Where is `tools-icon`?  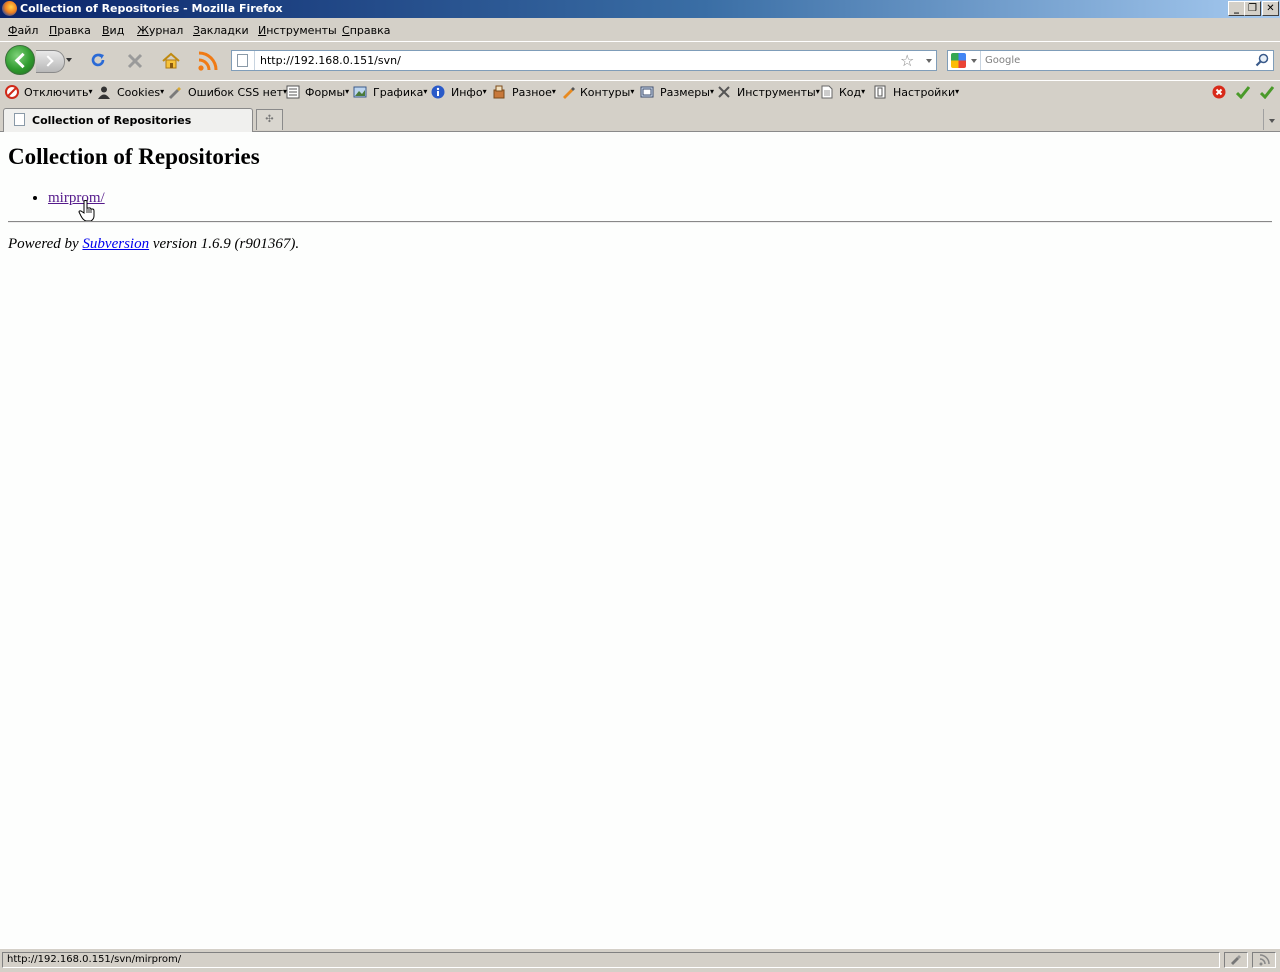
tools-icon is located at coordinates (724, 92).